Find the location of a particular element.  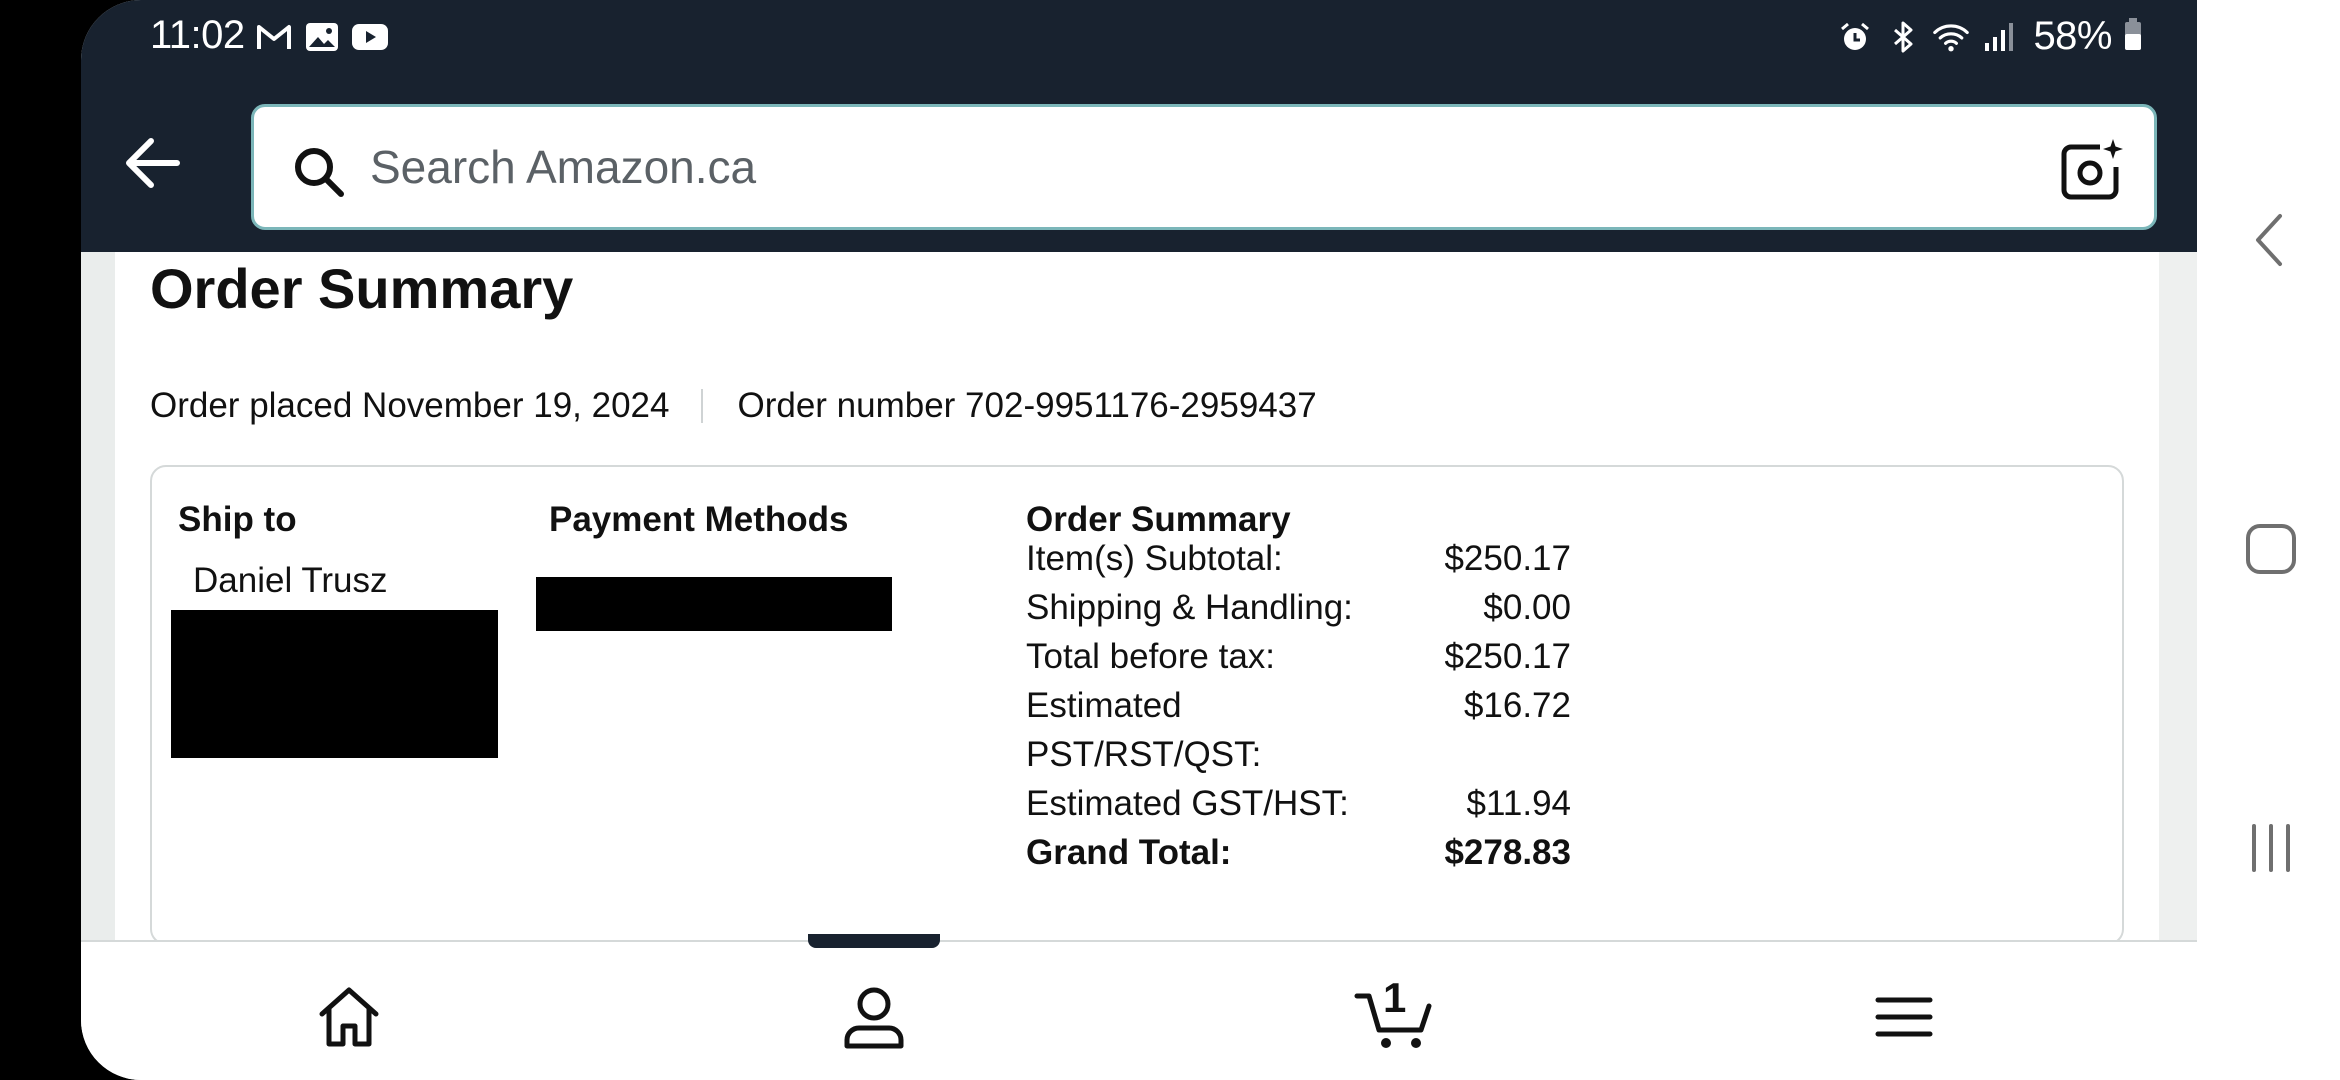

bluetooth-icon is located at coordinates (1903, 37).